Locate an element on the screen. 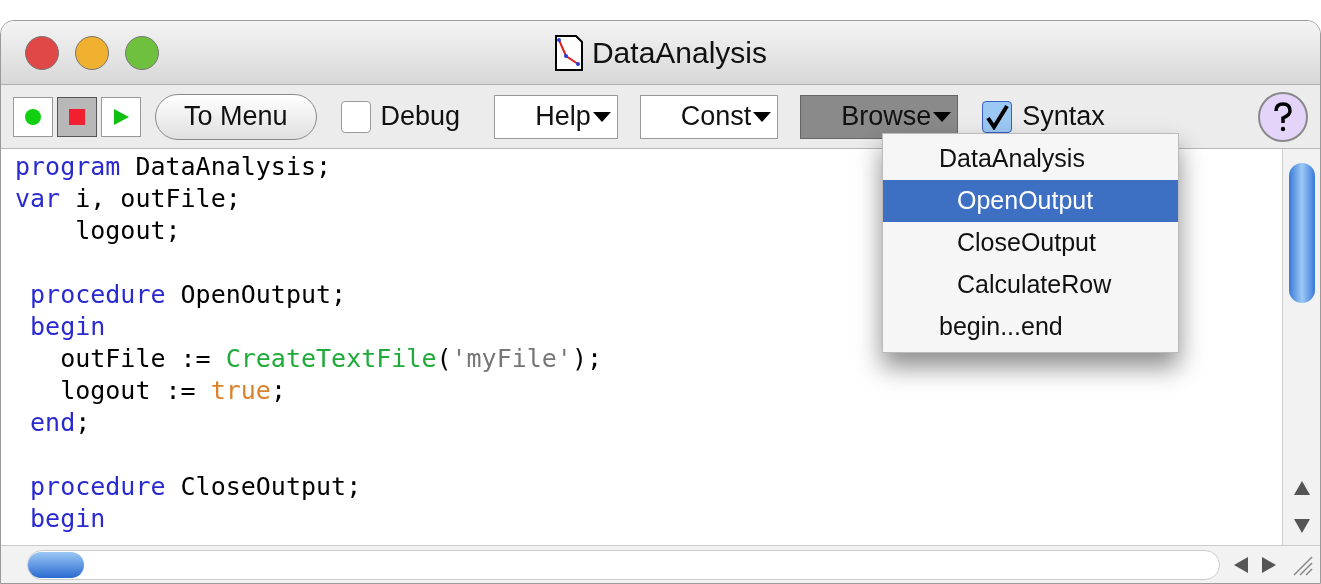  code-line: program DataAnalysis; is located at coordinates (173, 167).